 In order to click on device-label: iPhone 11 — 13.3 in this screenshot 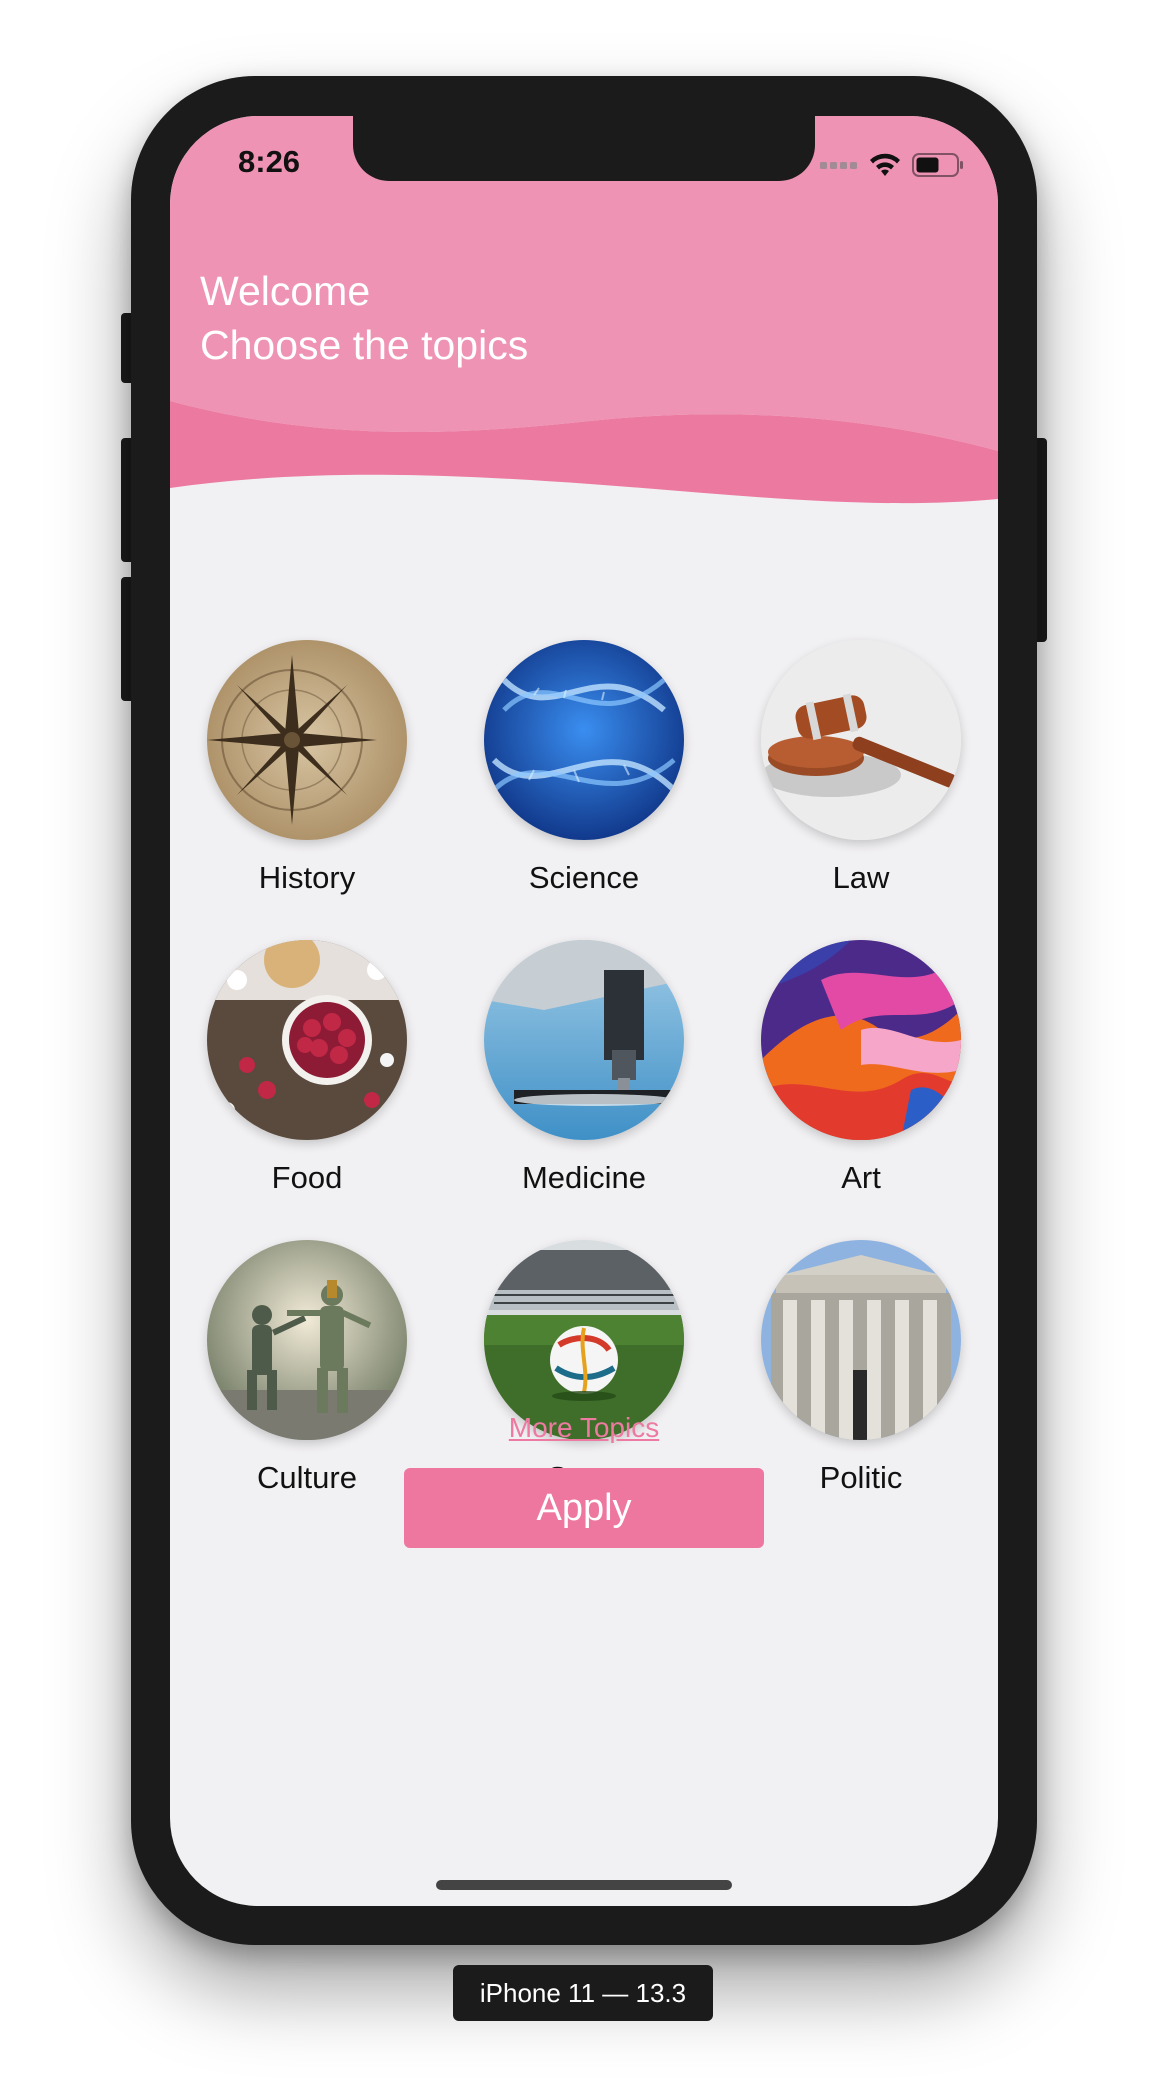, I will do `click(583, 1993)`.